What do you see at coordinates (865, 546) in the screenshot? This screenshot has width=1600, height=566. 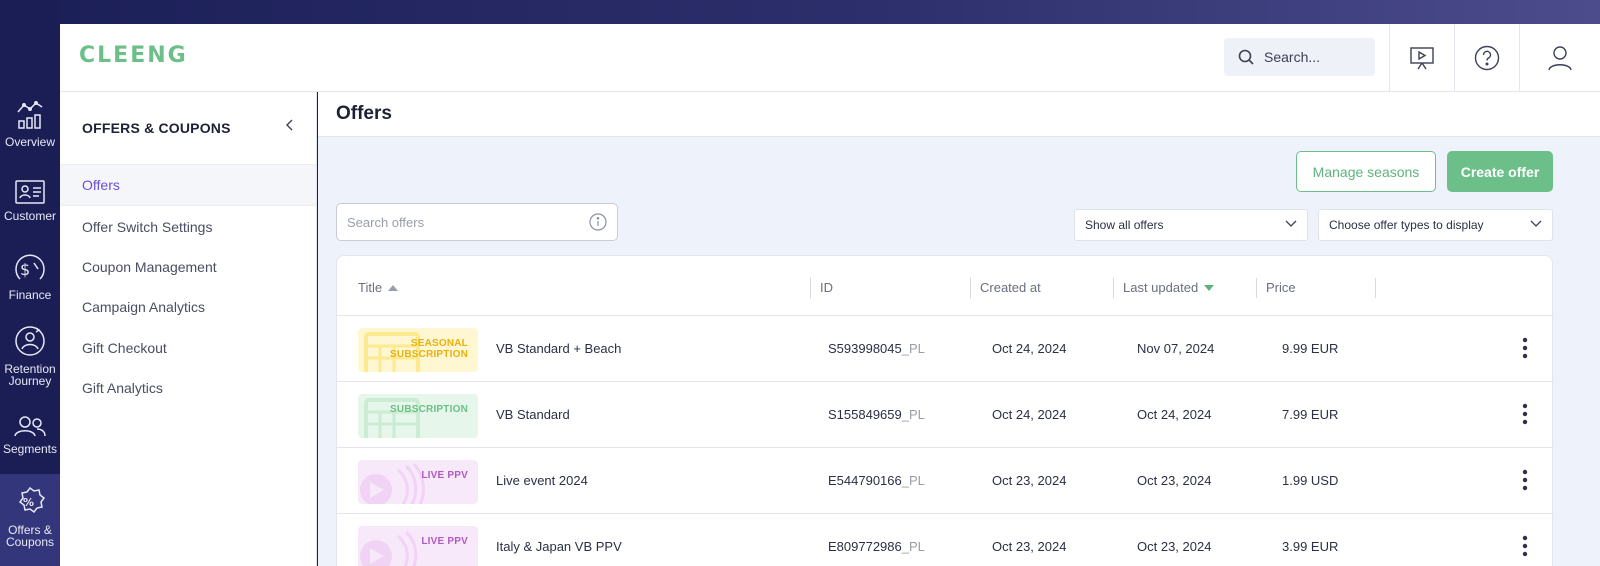 I see `offer-id-value: E809772986` at bounding box center [865, 546].